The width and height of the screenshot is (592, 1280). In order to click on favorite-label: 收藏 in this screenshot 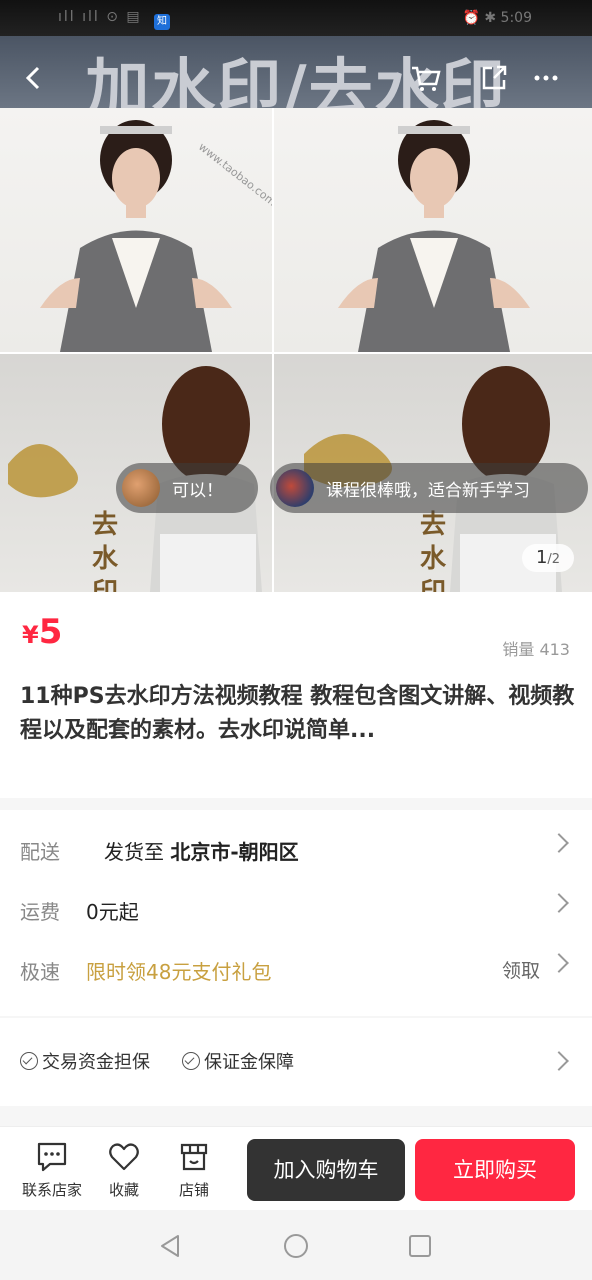, I will do `click(123, 1190)`.